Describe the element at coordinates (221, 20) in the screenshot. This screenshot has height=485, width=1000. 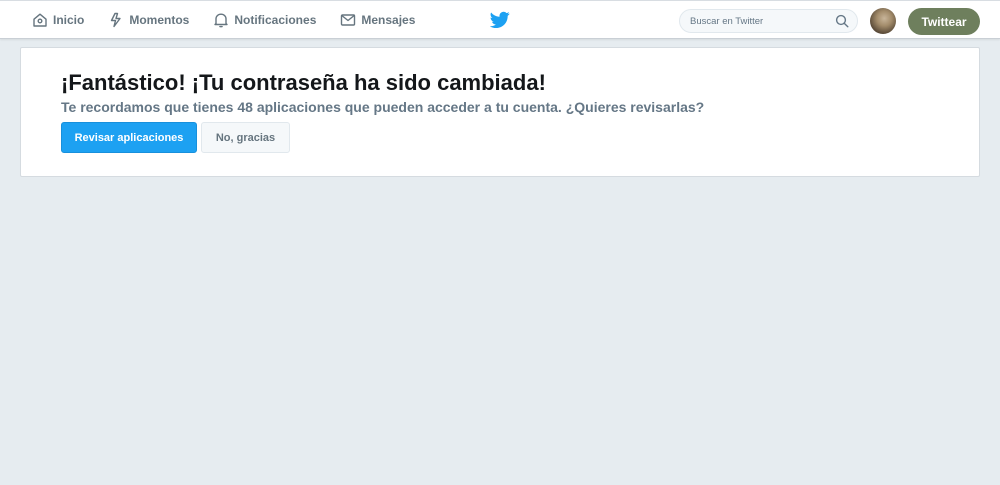
I see `bell-icon` at that location.